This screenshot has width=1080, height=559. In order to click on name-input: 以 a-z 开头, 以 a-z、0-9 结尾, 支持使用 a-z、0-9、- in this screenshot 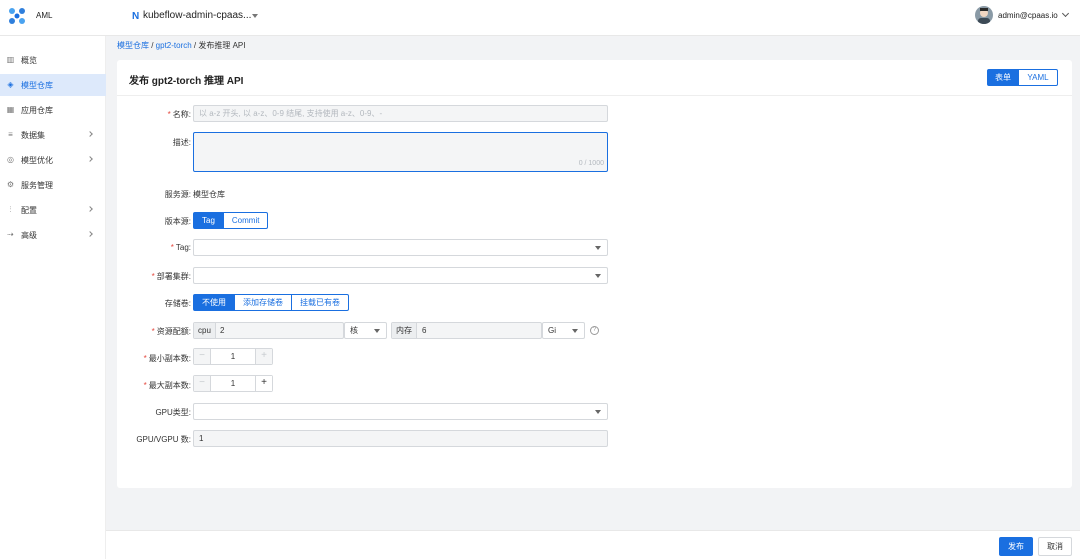, I will do `click(400, 113)`.